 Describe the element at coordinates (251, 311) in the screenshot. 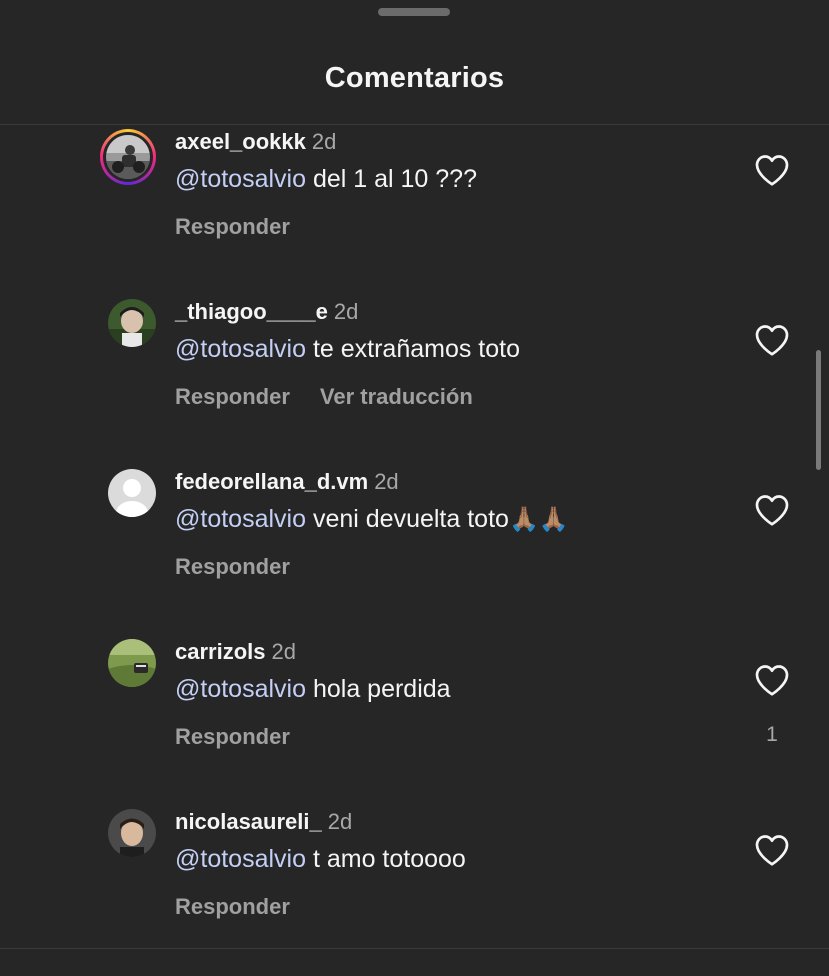

I see `username: _thiagoo____e` at that location.